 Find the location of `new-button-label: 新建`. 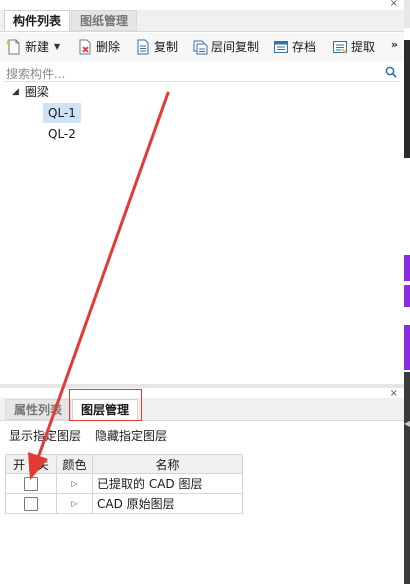

new-button-label: 新建 is located at coordinates (37, 47).